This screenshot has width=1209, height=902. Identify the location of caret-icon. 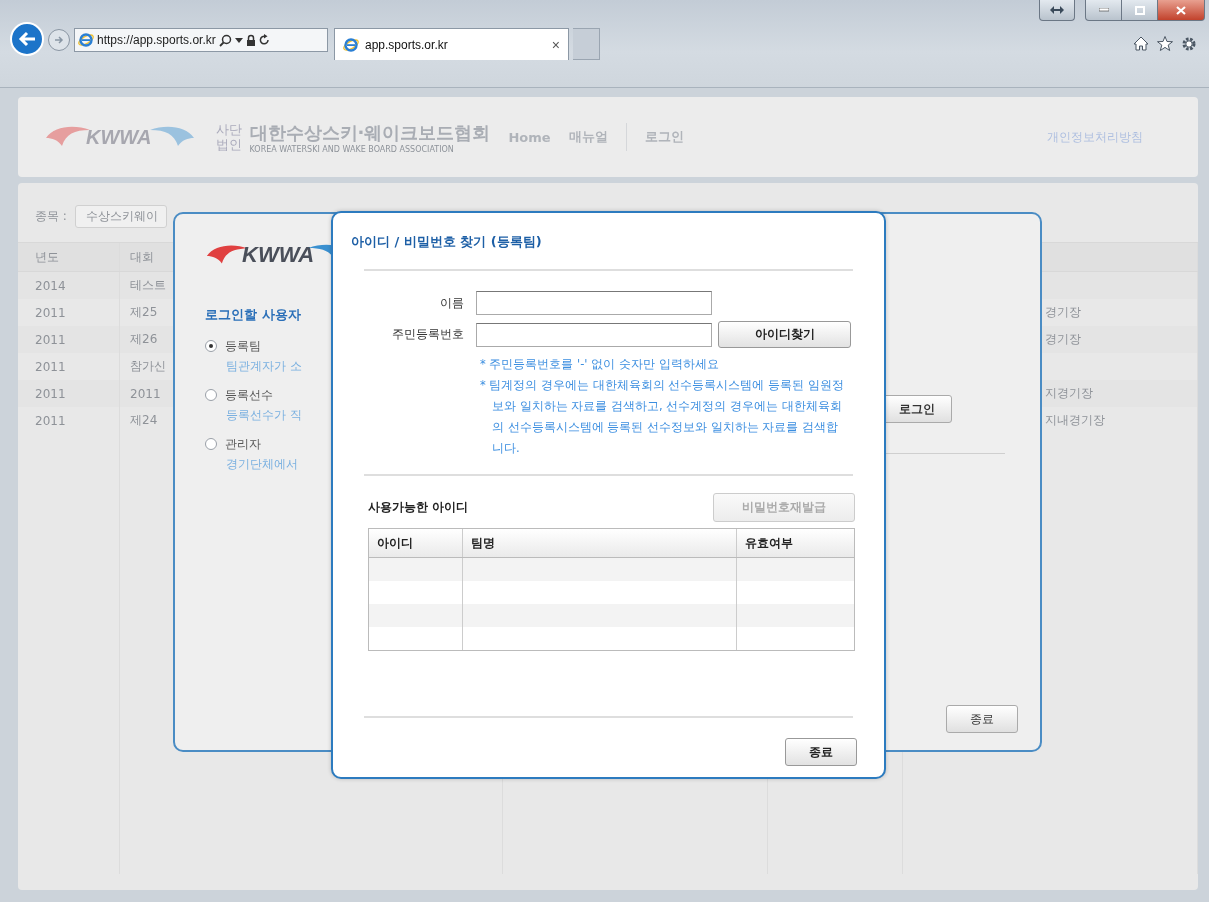
(238, 40).